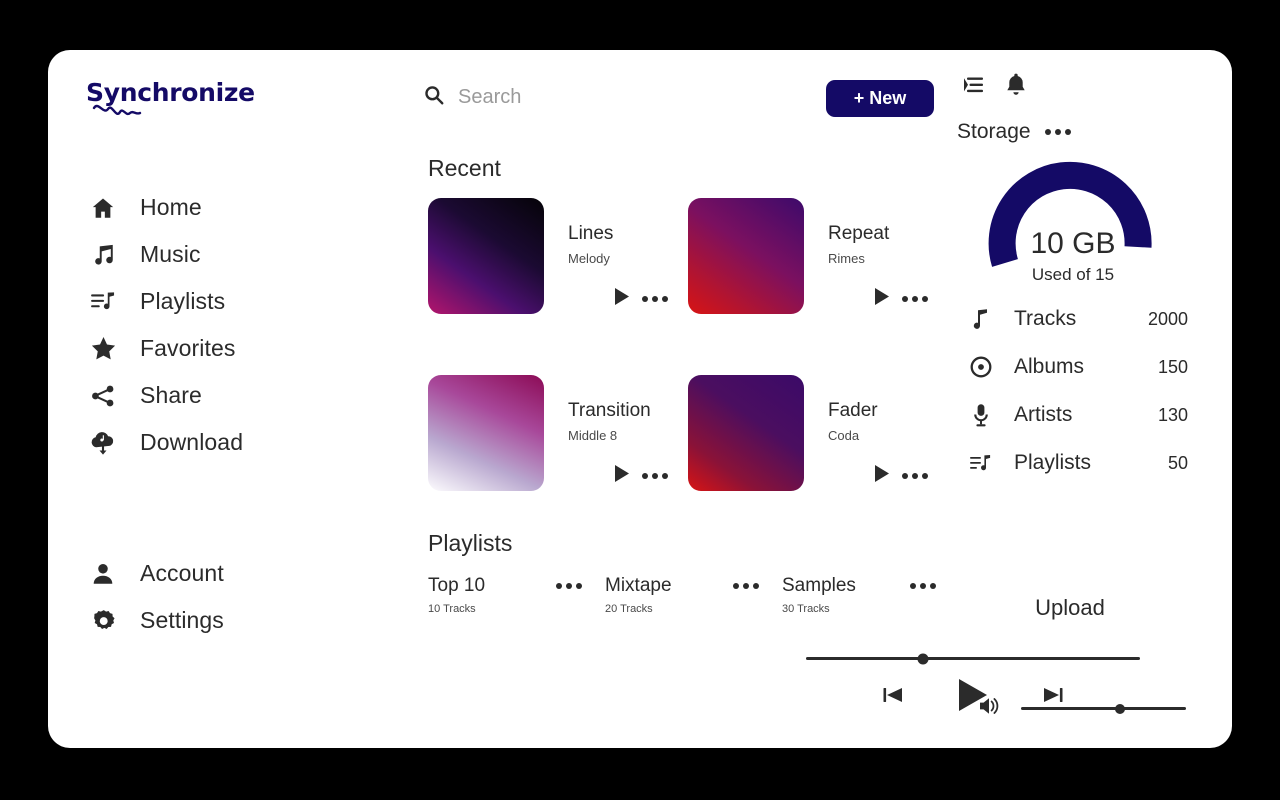 The height and width of the screenshot is (800, 1280). I want to click on playlist-track-count: 20 Tracks, so click(629, 609).